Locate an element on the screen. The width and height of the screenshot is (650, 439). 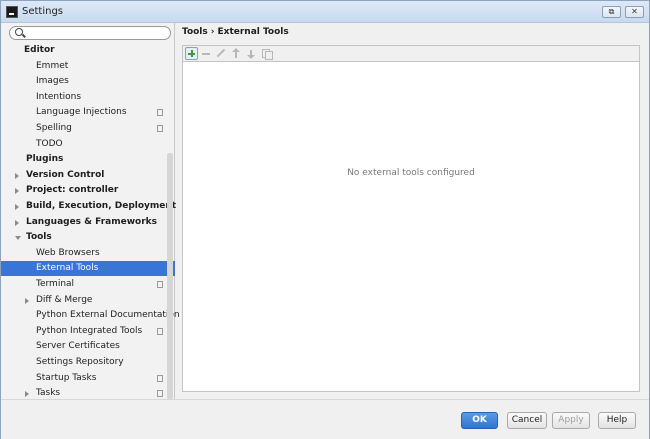
dialog-footer: OK Cancel Apply Help is located at coordinates (325, 419).